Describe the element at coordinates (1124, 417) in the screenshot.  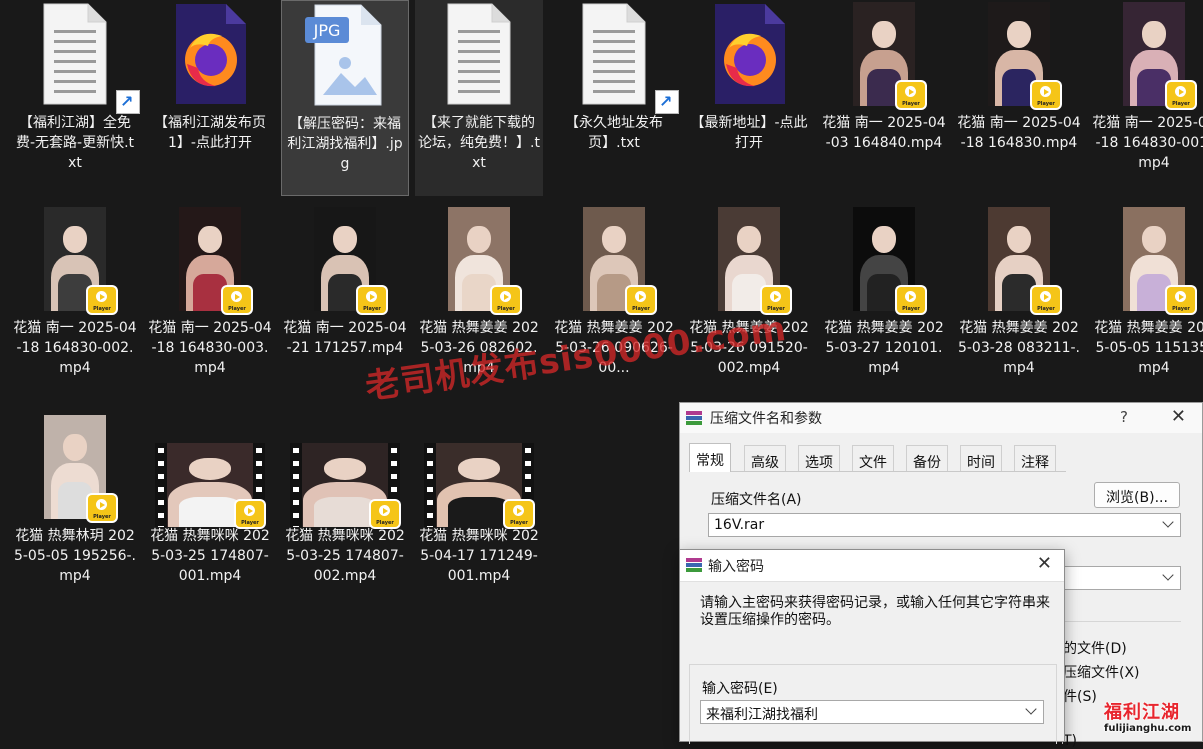
I see `help-button: ?` at that location.